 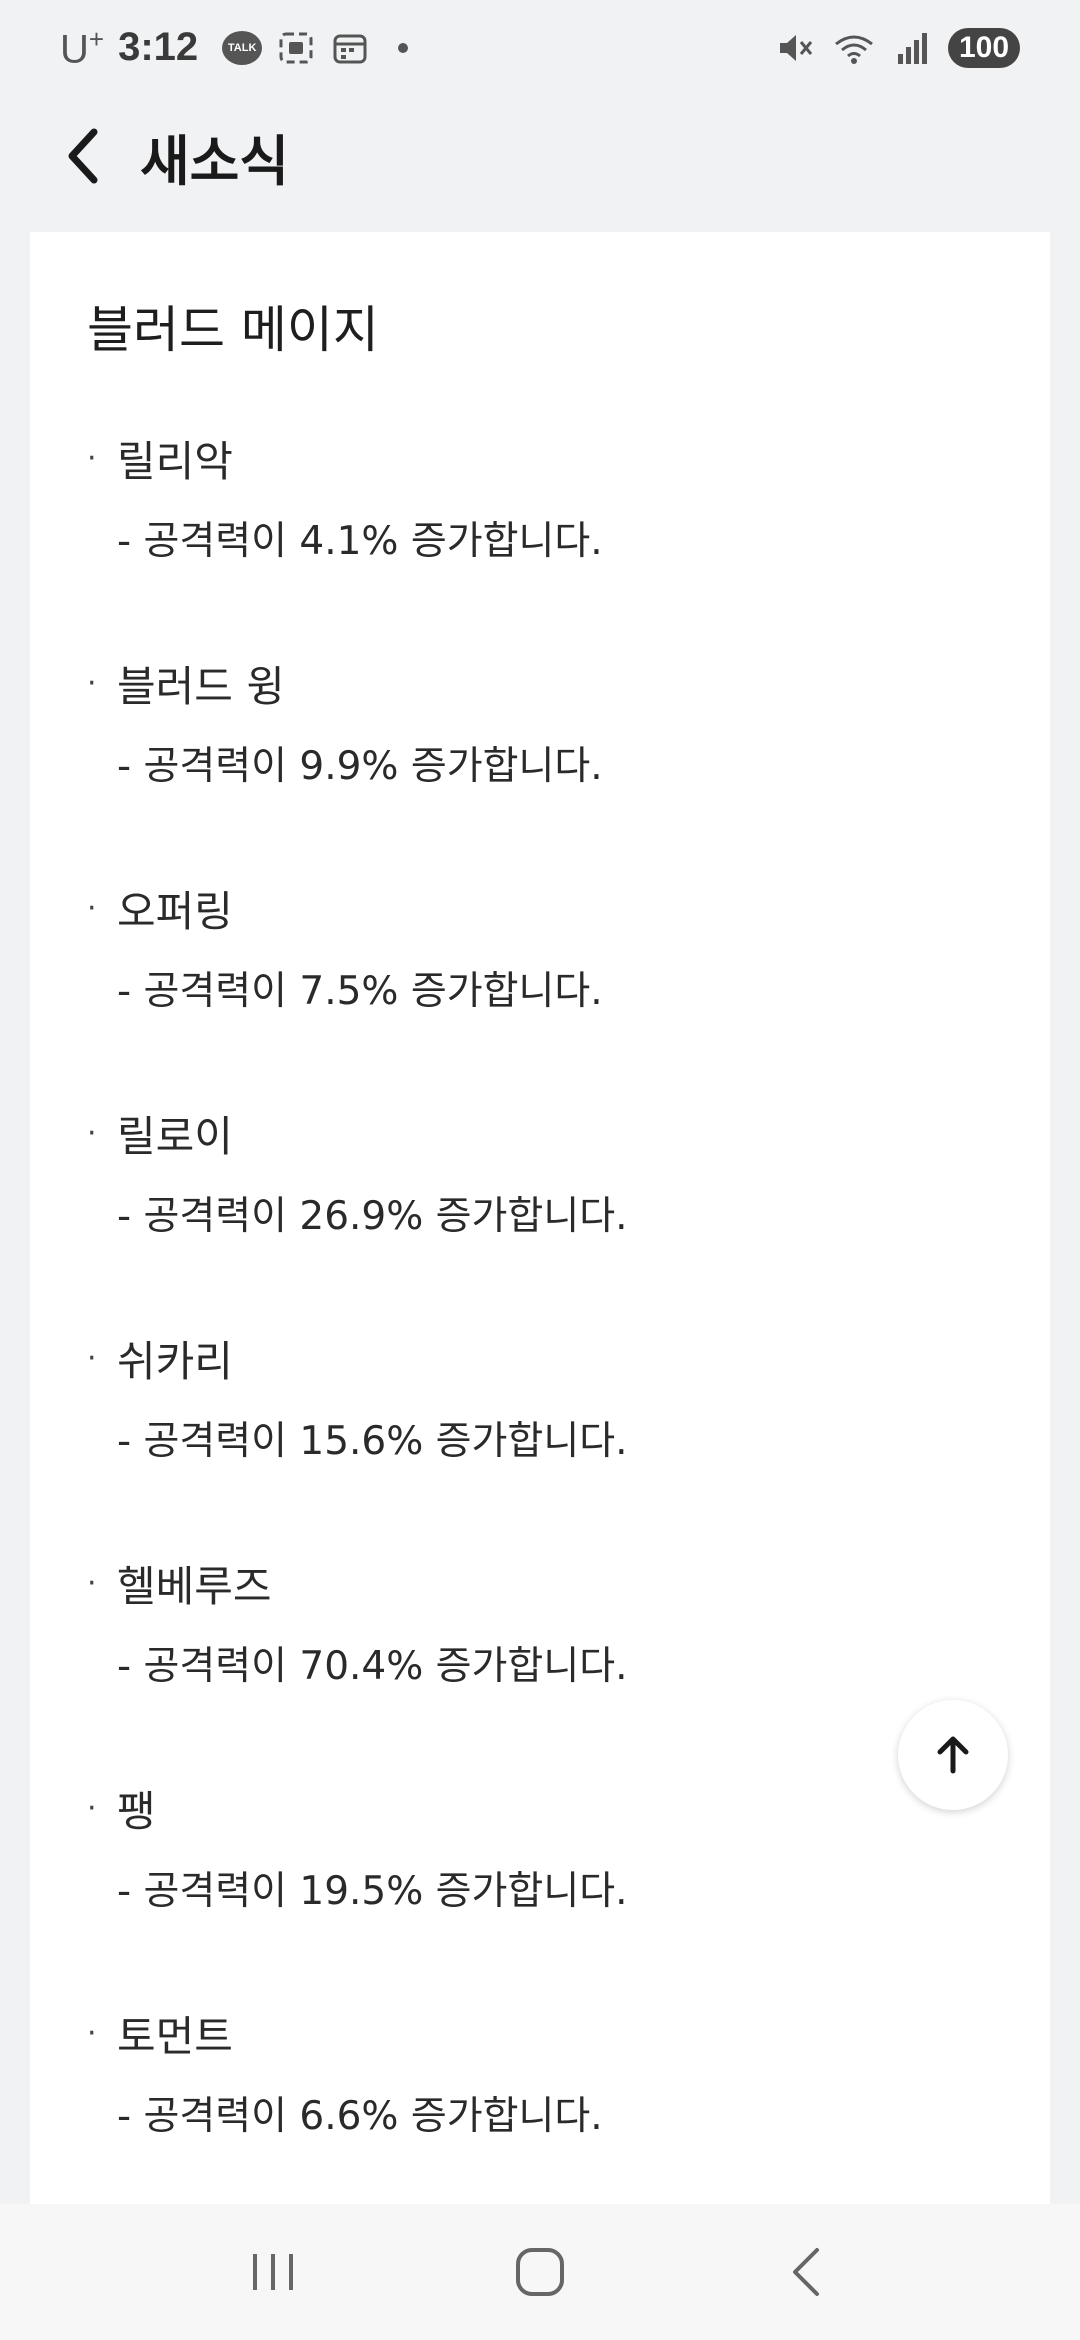 I want to click on status-left: U+ 3:12 TALK, so click(x=234, y=47).